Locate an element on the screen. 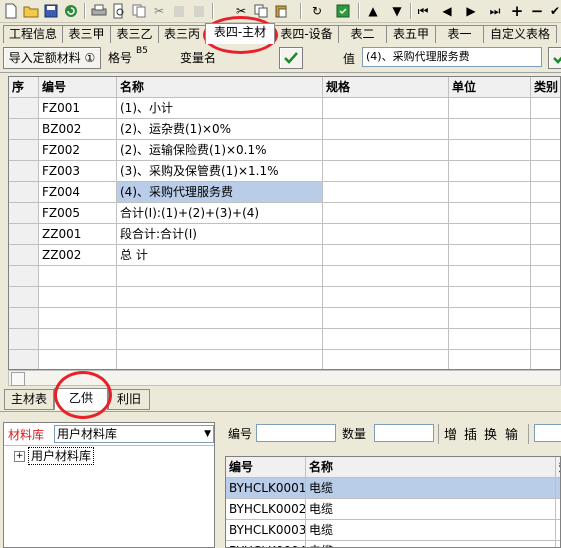 The width and height of the screenshot is (561, 548). tab-table3c: 表三丙 is located at coordinates (182, 34).